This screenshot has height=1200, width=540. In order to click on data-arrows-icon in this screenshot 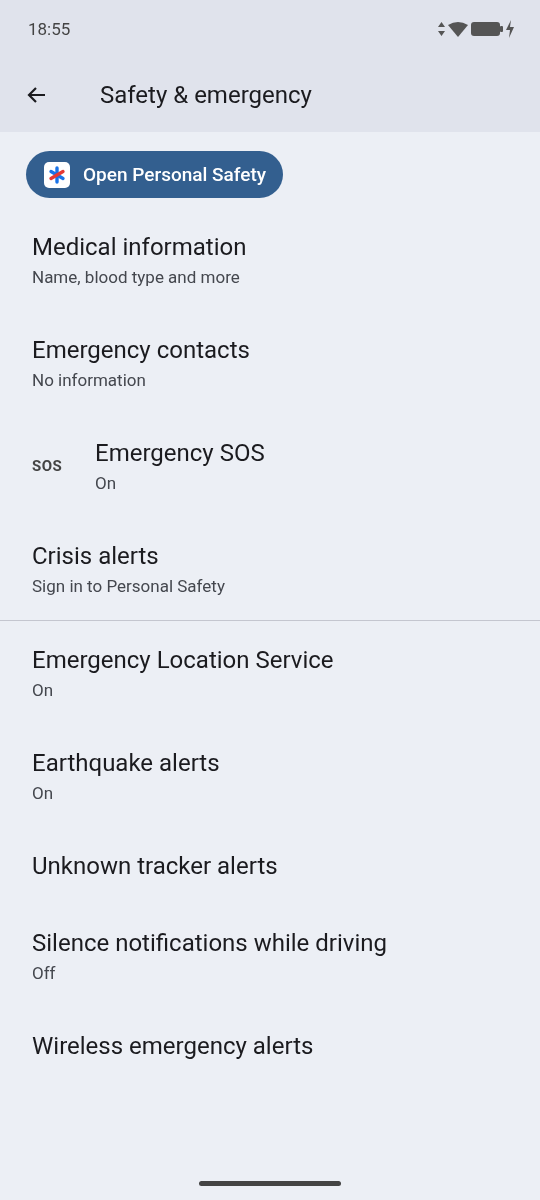, I will do `click(441, 29)`.